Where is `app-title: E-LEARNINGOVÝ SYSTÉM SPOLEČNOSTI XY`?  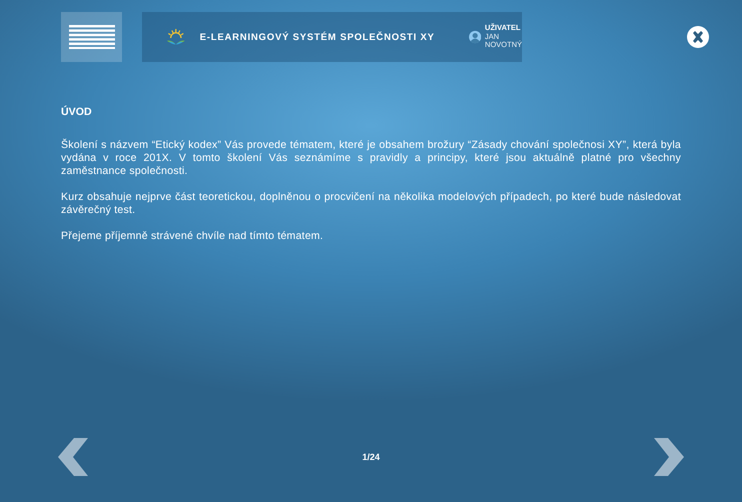
app-title: E-LEARNINGOVÝ SYSTÉM SPOLEČNOSTI XY is located at coordinates (317, 37).